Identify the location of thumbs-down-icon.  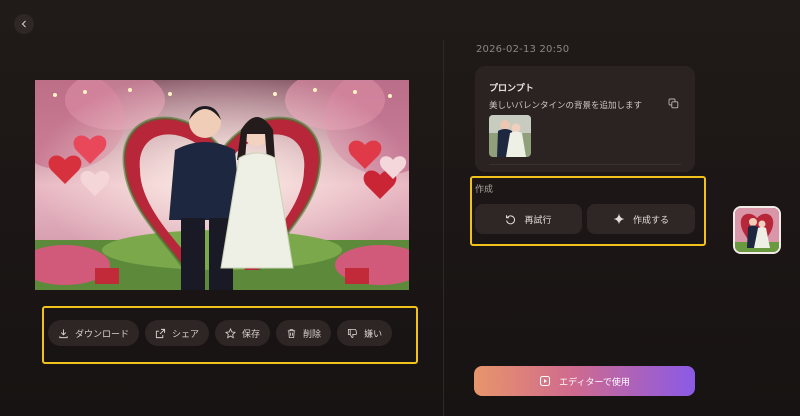
(353, 333).